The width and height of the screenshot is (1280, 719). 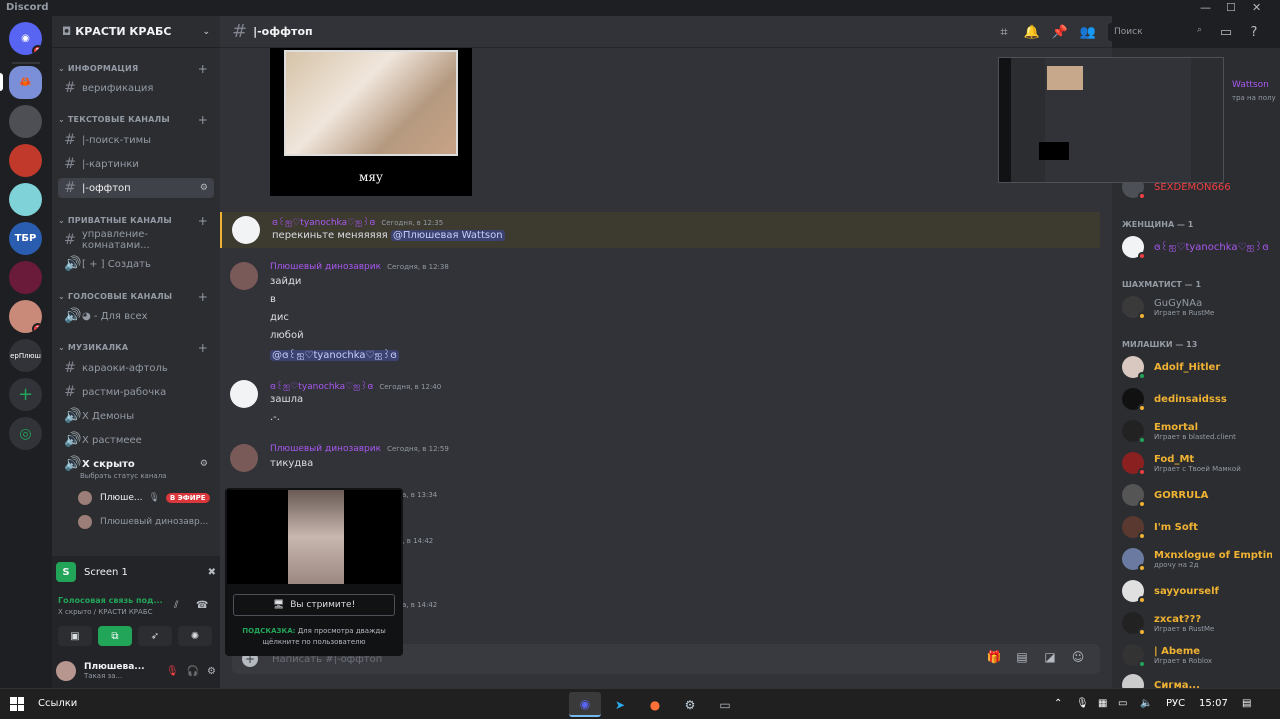 I want to click on stop-share-icon: ✖, so click(x=212, y=572).